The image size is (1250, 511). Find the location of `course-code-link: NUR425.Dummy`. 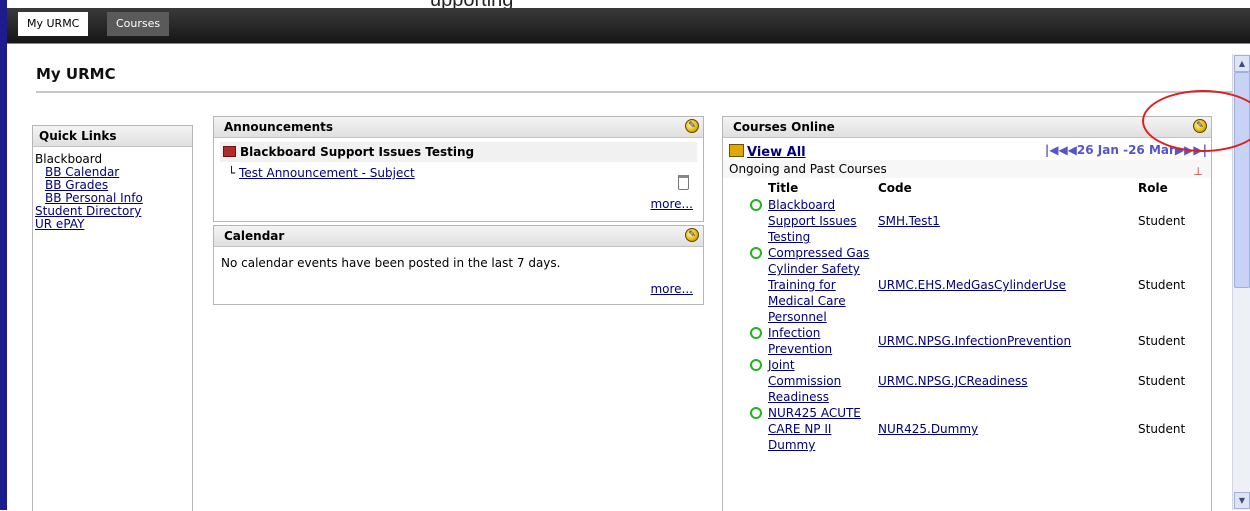

course-code-link: NUR425.Dummy is located at coordinates (928, 429).